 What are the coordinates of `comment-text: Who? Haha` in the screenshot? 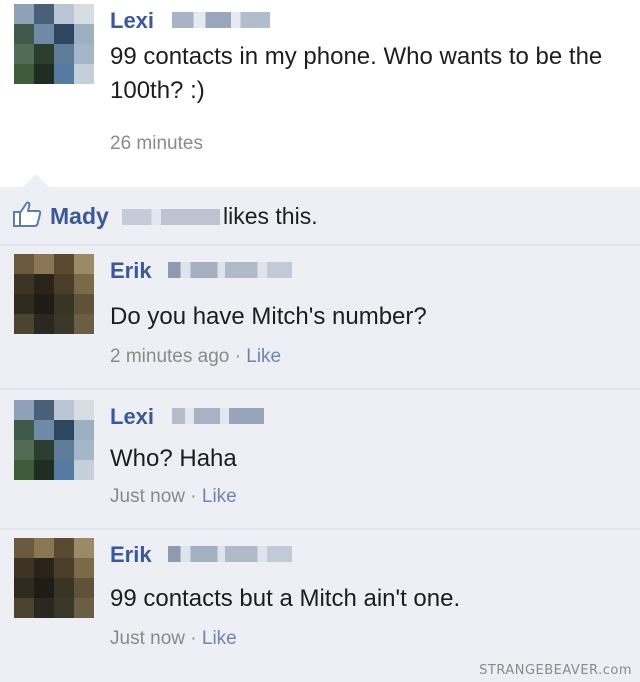 It's located at (173, 458).